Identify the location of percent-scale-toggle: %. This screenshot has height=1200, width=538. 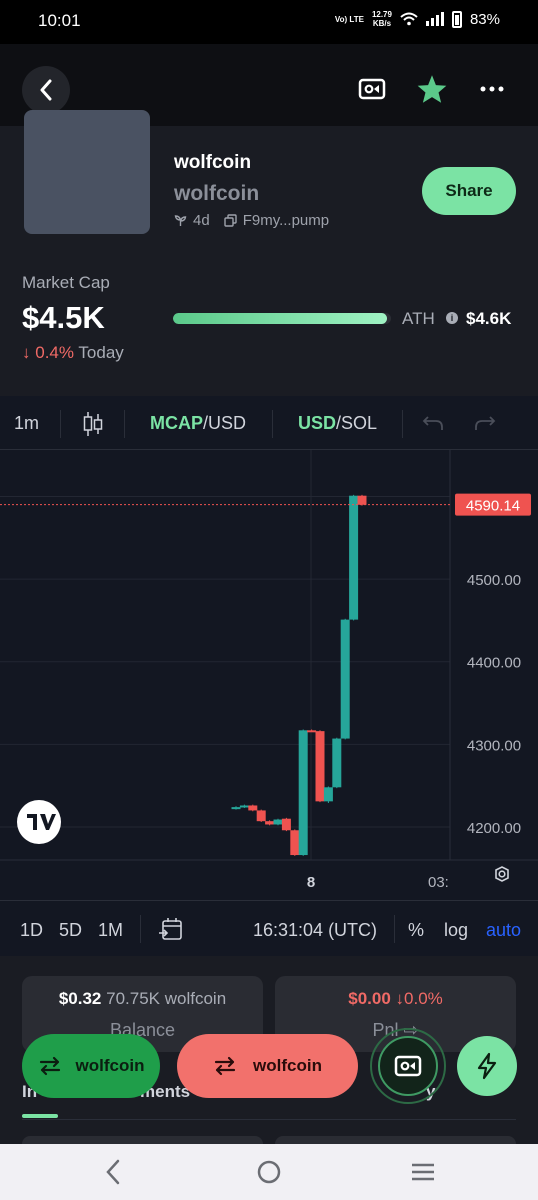
(416, 930).